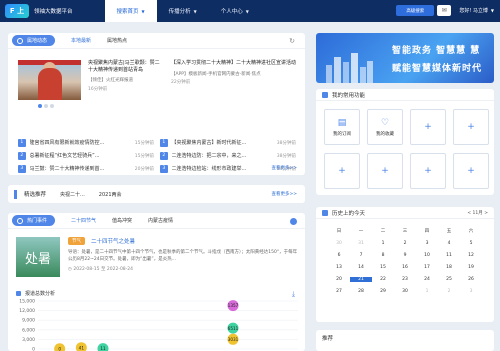  Describe the element at coordinates (471, 243) in the screenshot. I see `calendar-day: 5` at that location.